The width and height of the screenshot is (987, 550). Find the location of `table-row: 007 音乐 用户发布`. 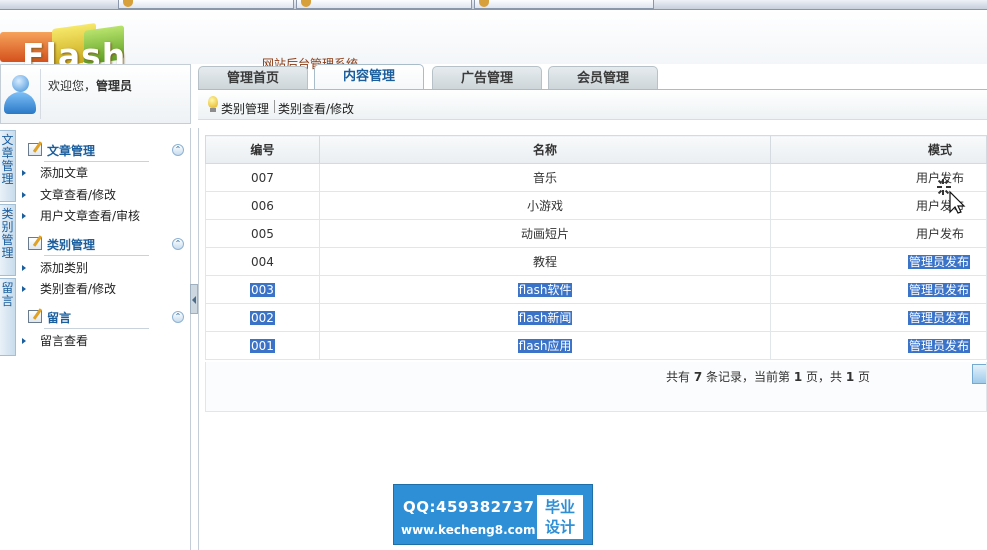

table-row: 007 音乐 用户发布 is located at coordinates (596, 177).